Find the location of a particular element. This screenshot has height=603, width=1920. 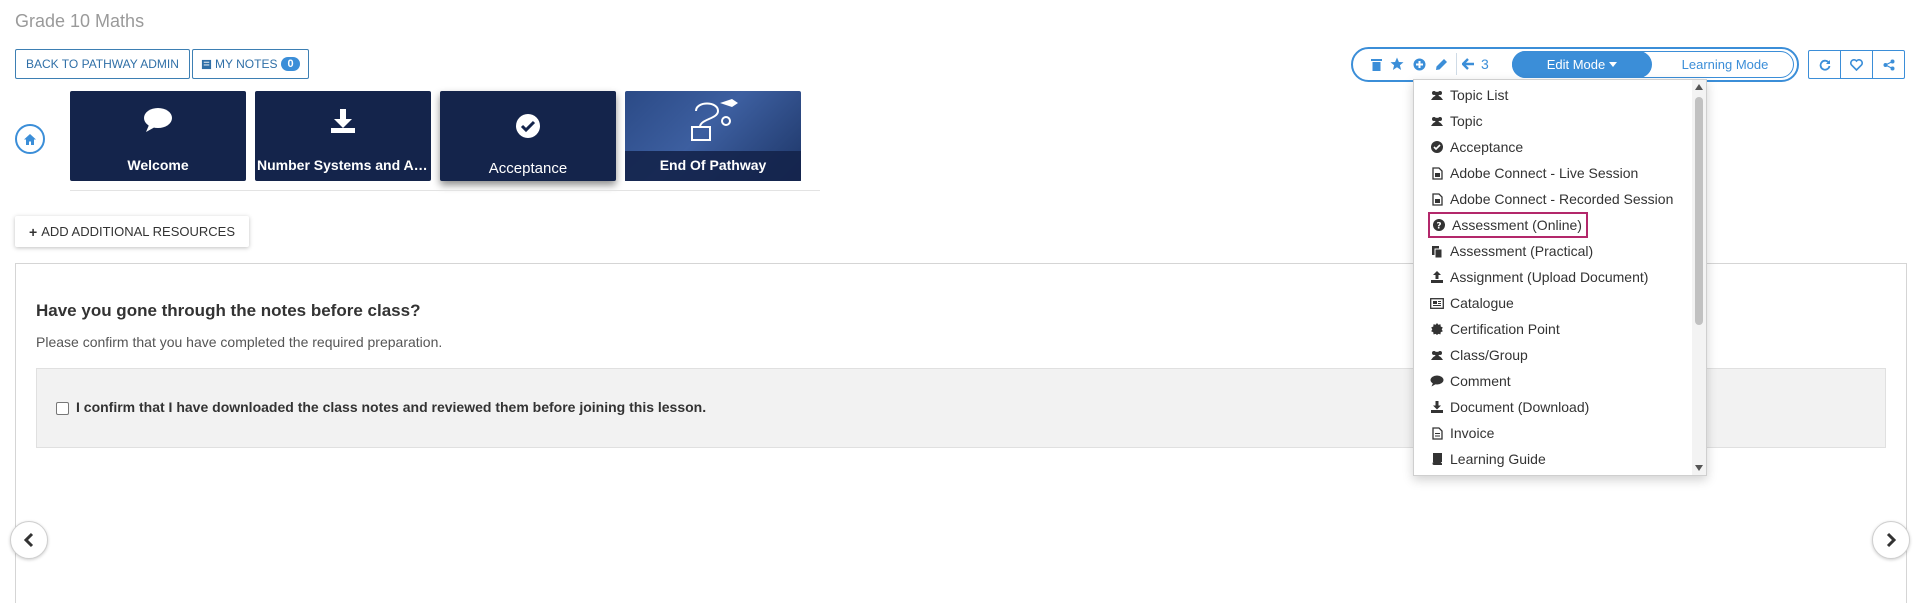

refresh-icon is located at coordinates (1824, 65).